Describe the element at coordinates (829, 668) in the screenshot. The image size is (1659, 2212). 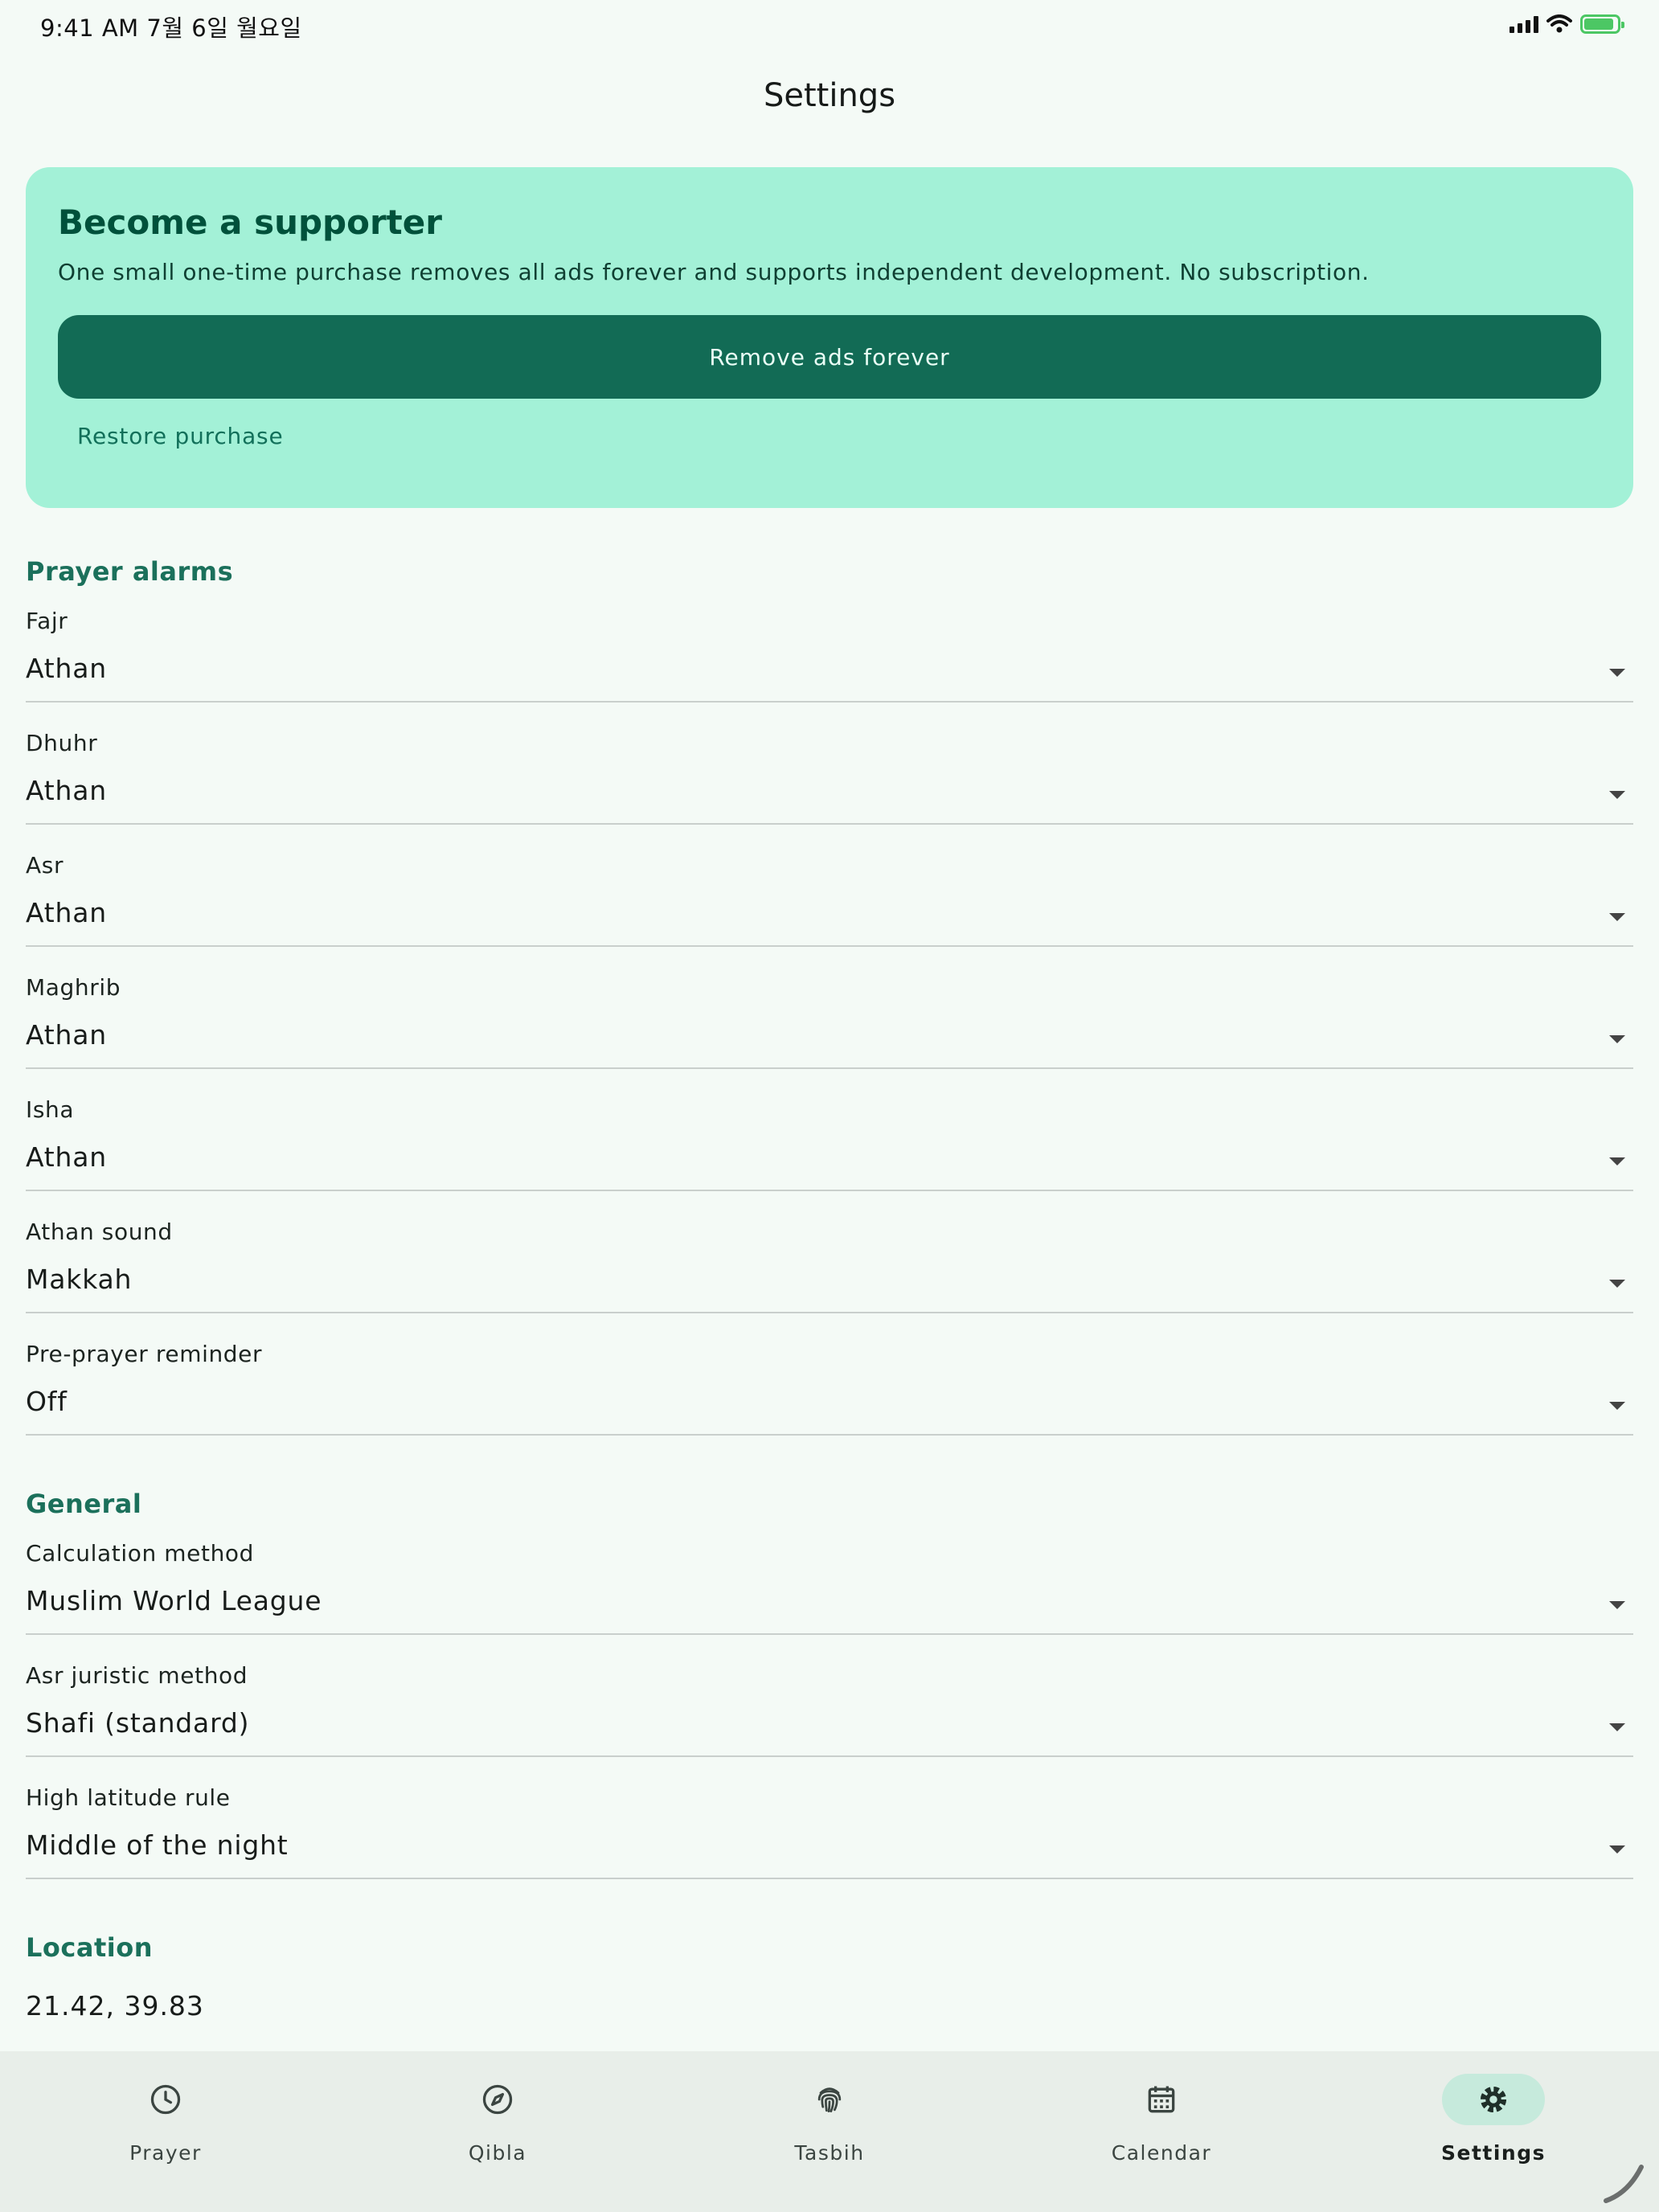
I see `fajr-dropdown: Fajr Athan` at that location.